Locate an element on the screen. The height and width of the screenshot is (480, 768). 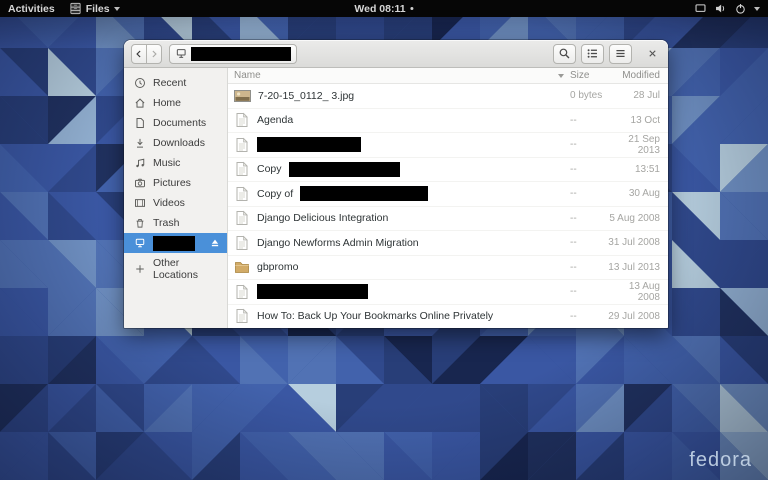
file-name-cell: Copy of is located at coordinates (399, 194).